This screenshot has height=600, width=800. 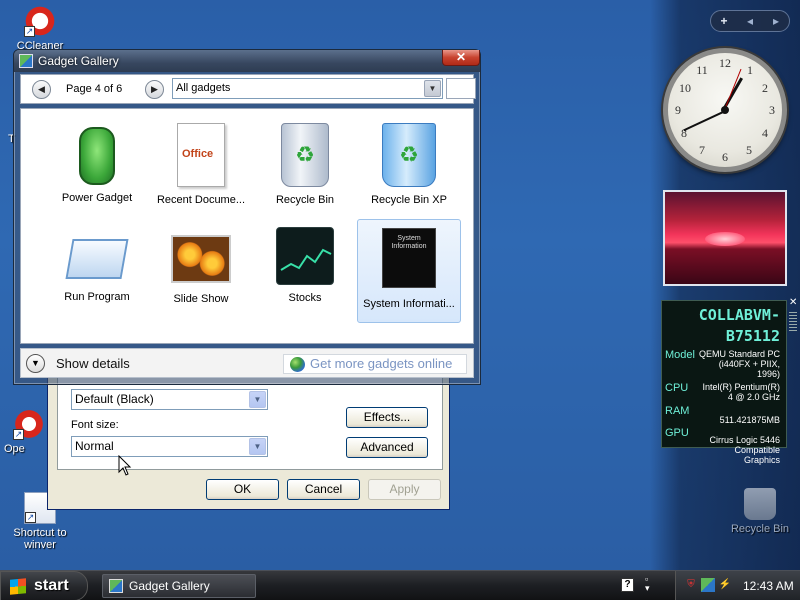 I want to click on model-label: Model, so click(x=680, y=355).